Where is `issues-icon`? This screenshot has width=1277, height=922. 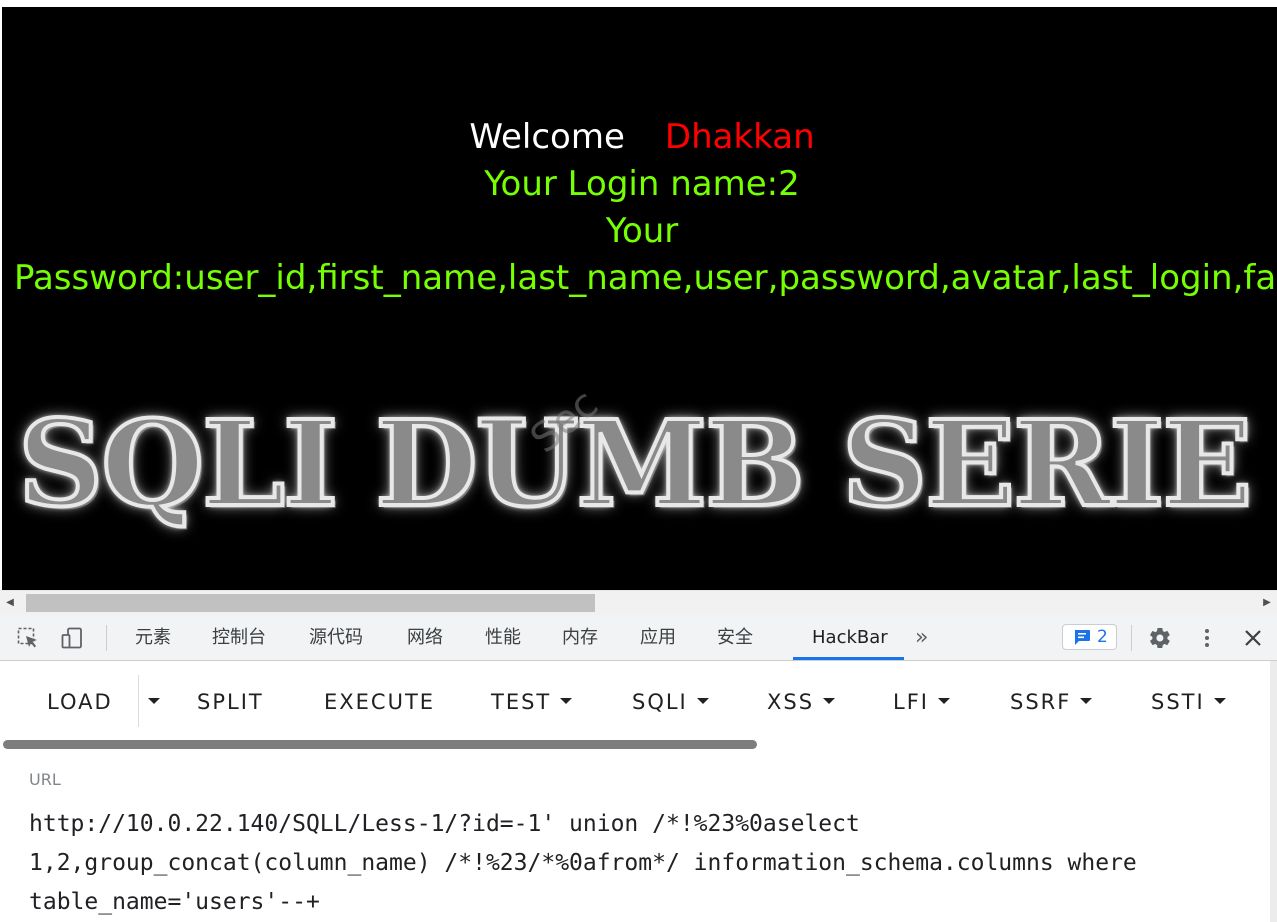 issues-icon is located at coordinates (1082, 637).